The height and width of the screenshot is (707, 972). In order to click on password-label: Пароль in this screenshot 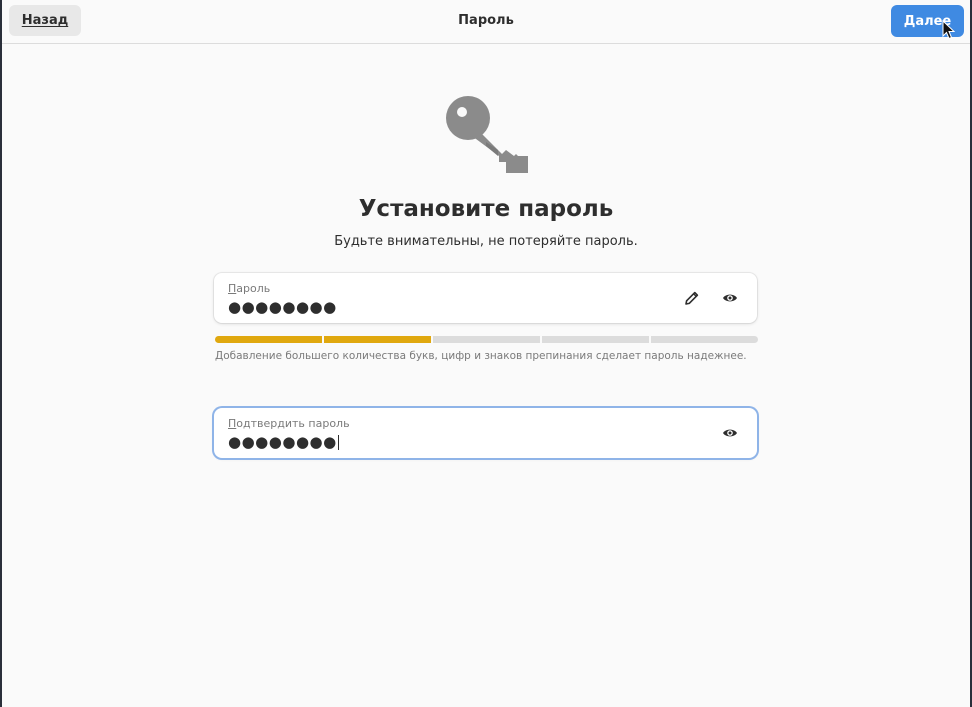, I will do `click(249, 288)`.